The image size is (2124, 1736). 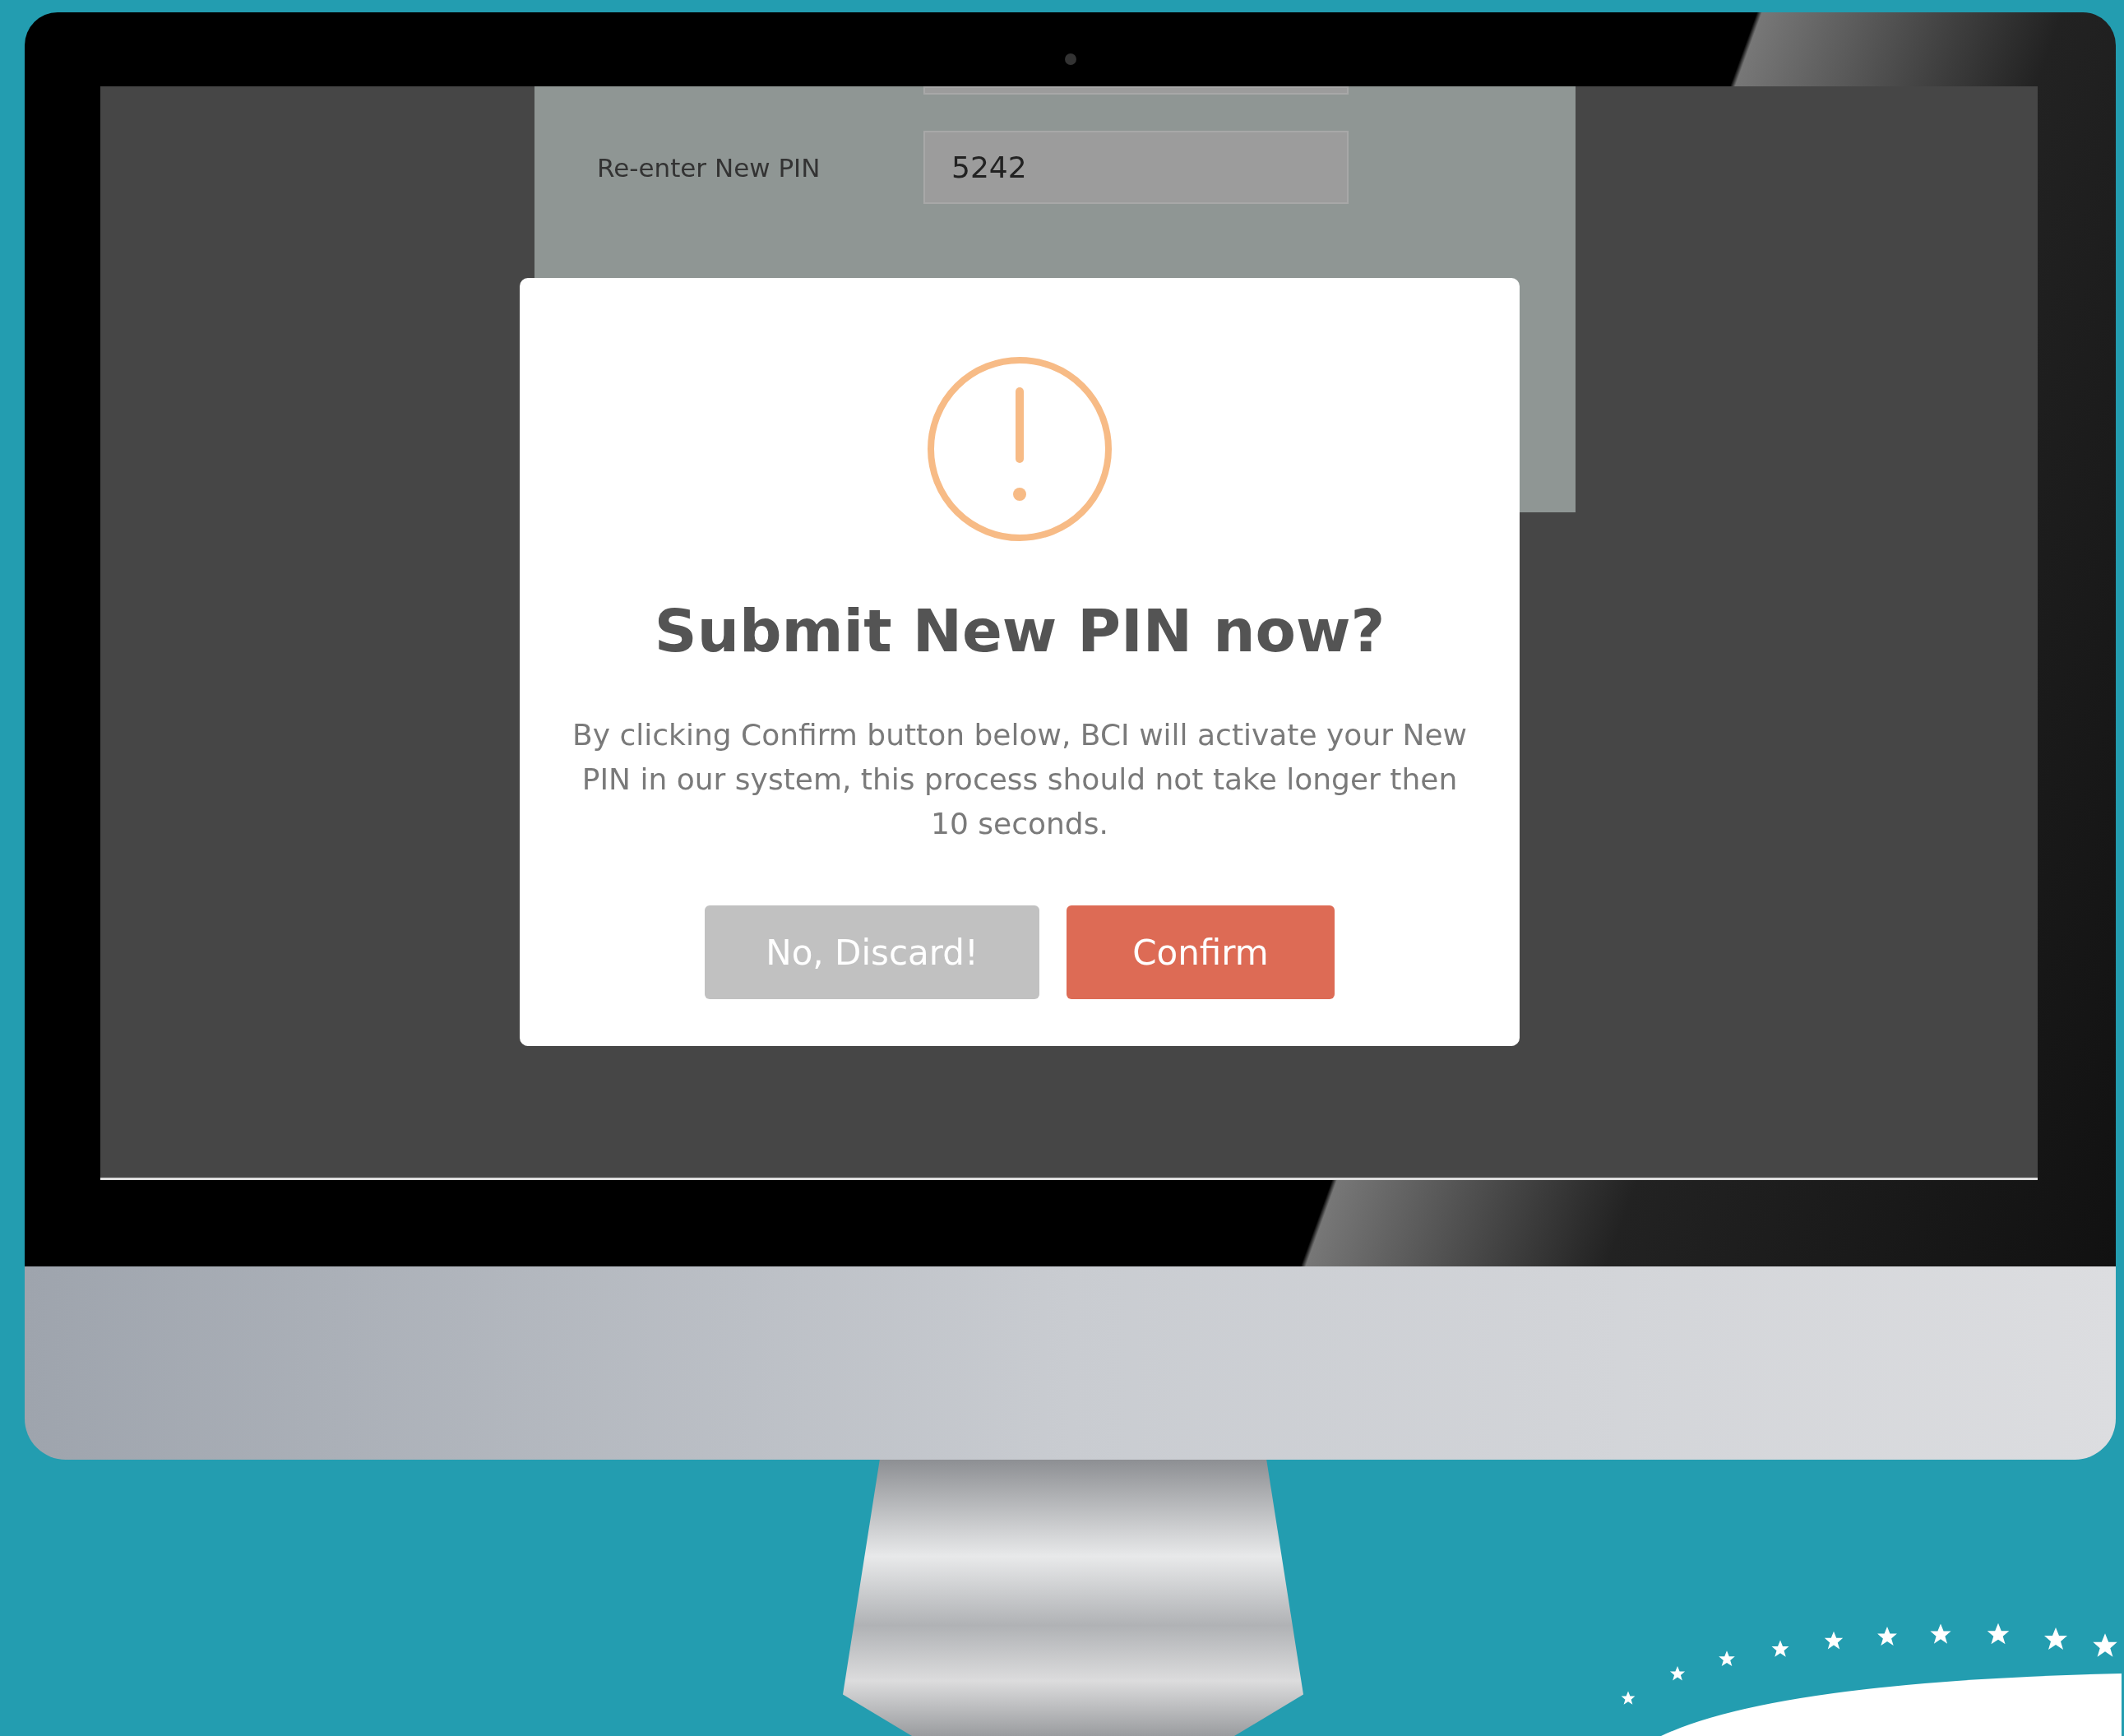 I want to click on field-label: Re-enter New PIN, so click(x=709, y=167).